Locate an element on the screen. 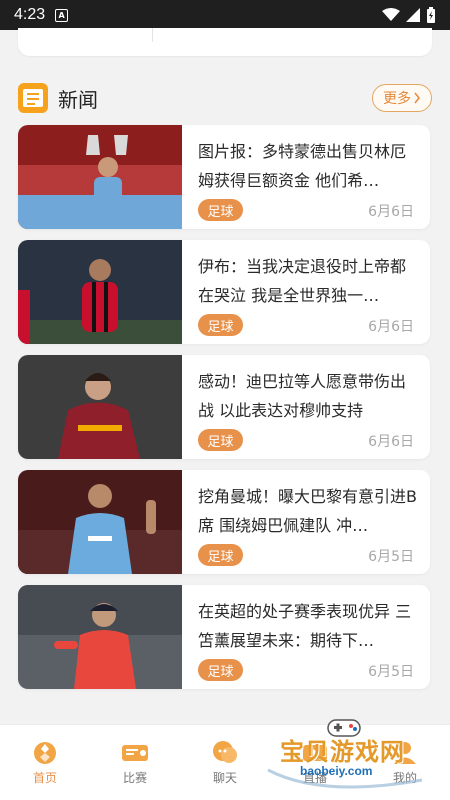 The height and width of the screenshot is (800, 450). more-button: 更多 is located at coordinates (402, 98).